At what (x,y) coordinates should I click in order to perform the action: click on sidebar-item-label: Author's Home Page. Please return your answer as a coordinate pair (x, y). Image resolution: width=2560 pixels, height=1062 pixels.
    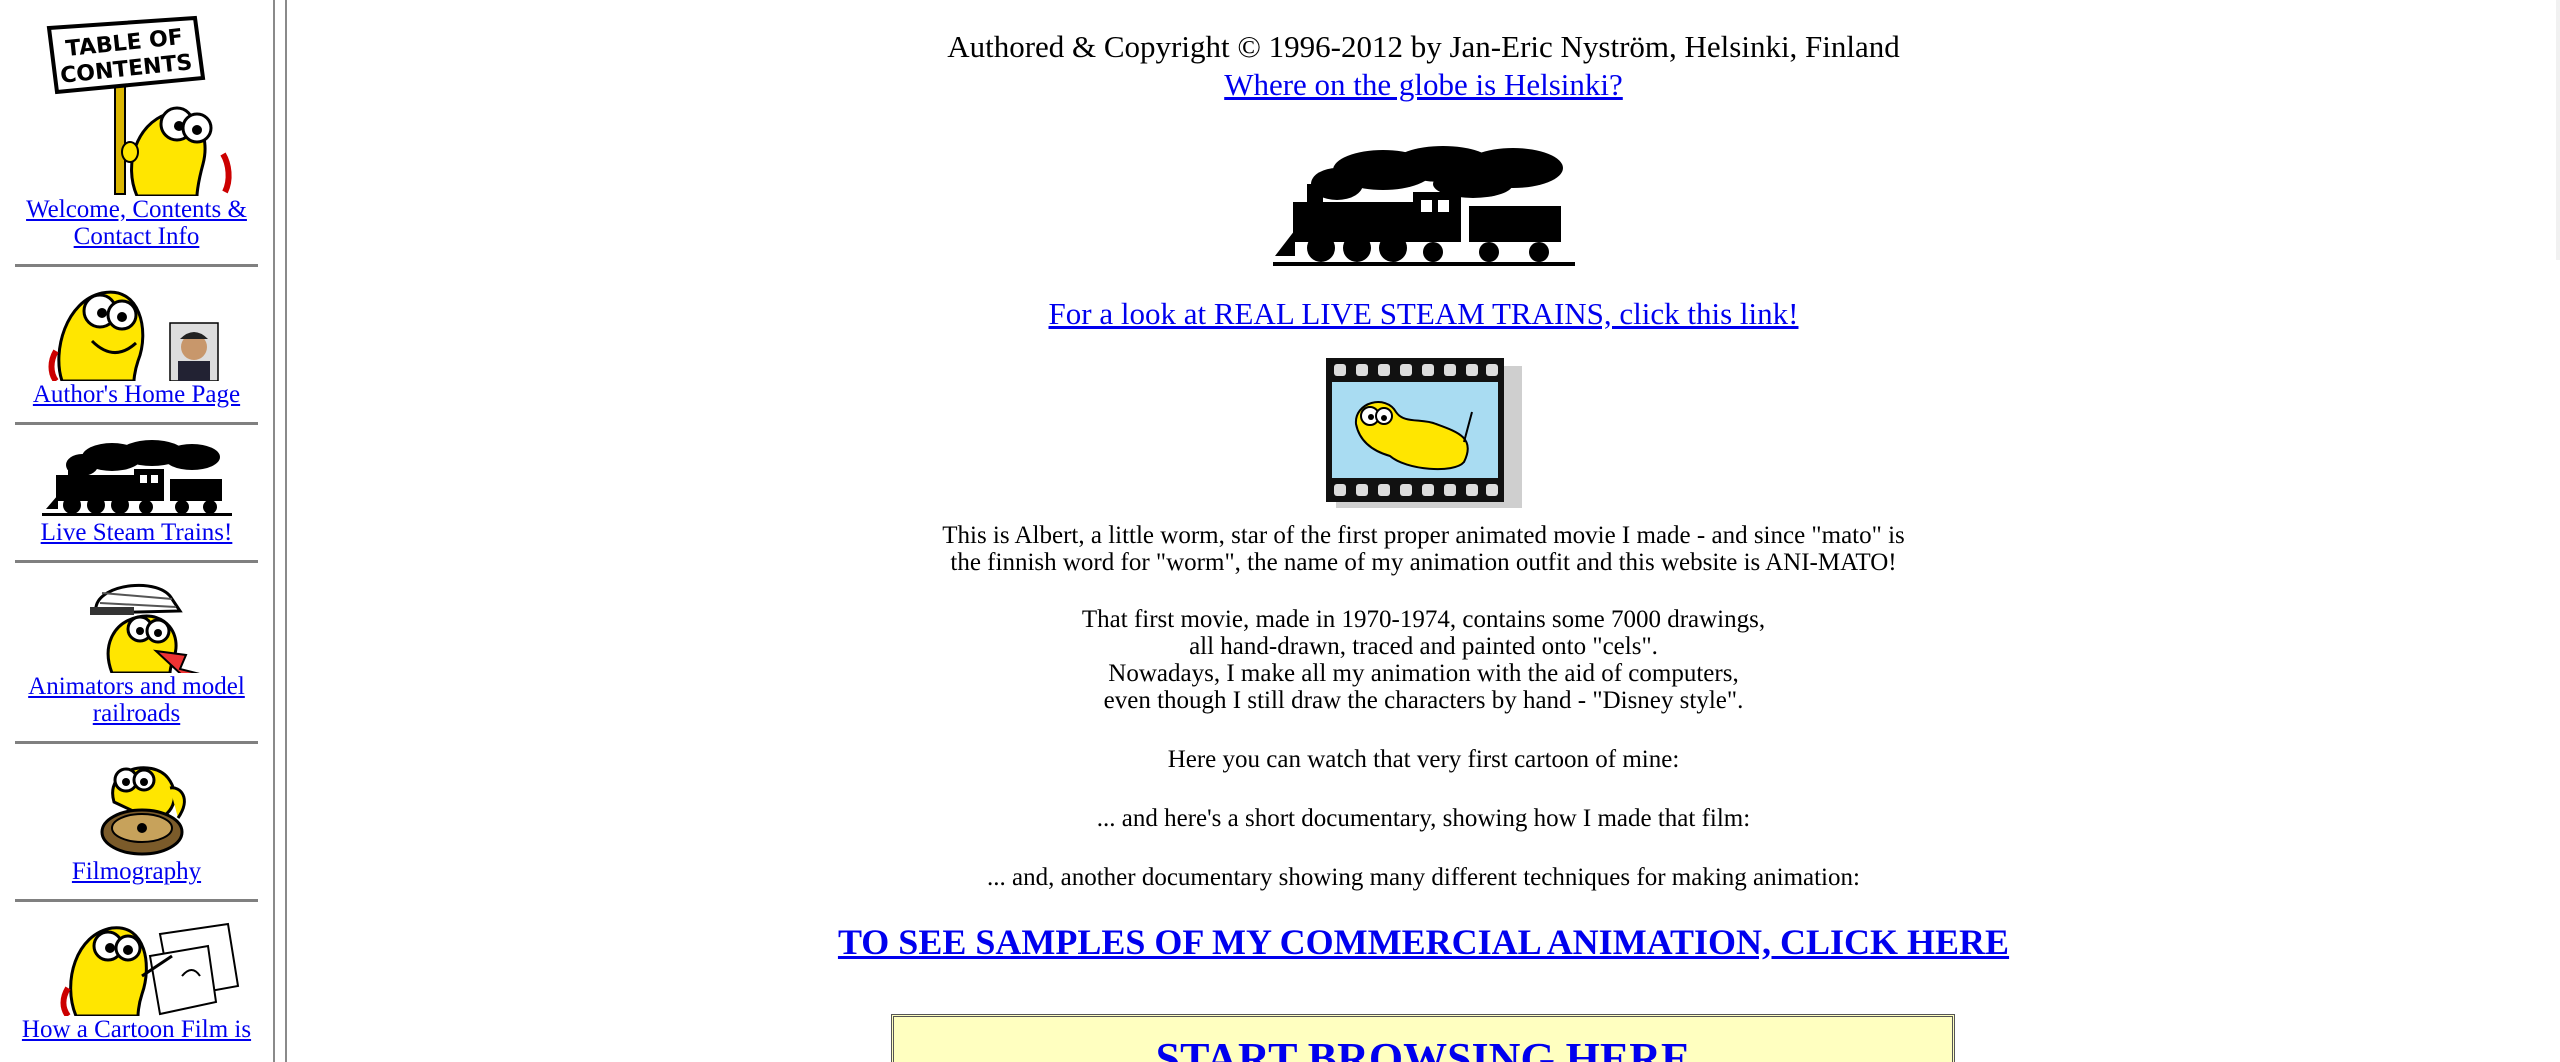
    Looking at the image, I should click on (137, 394).